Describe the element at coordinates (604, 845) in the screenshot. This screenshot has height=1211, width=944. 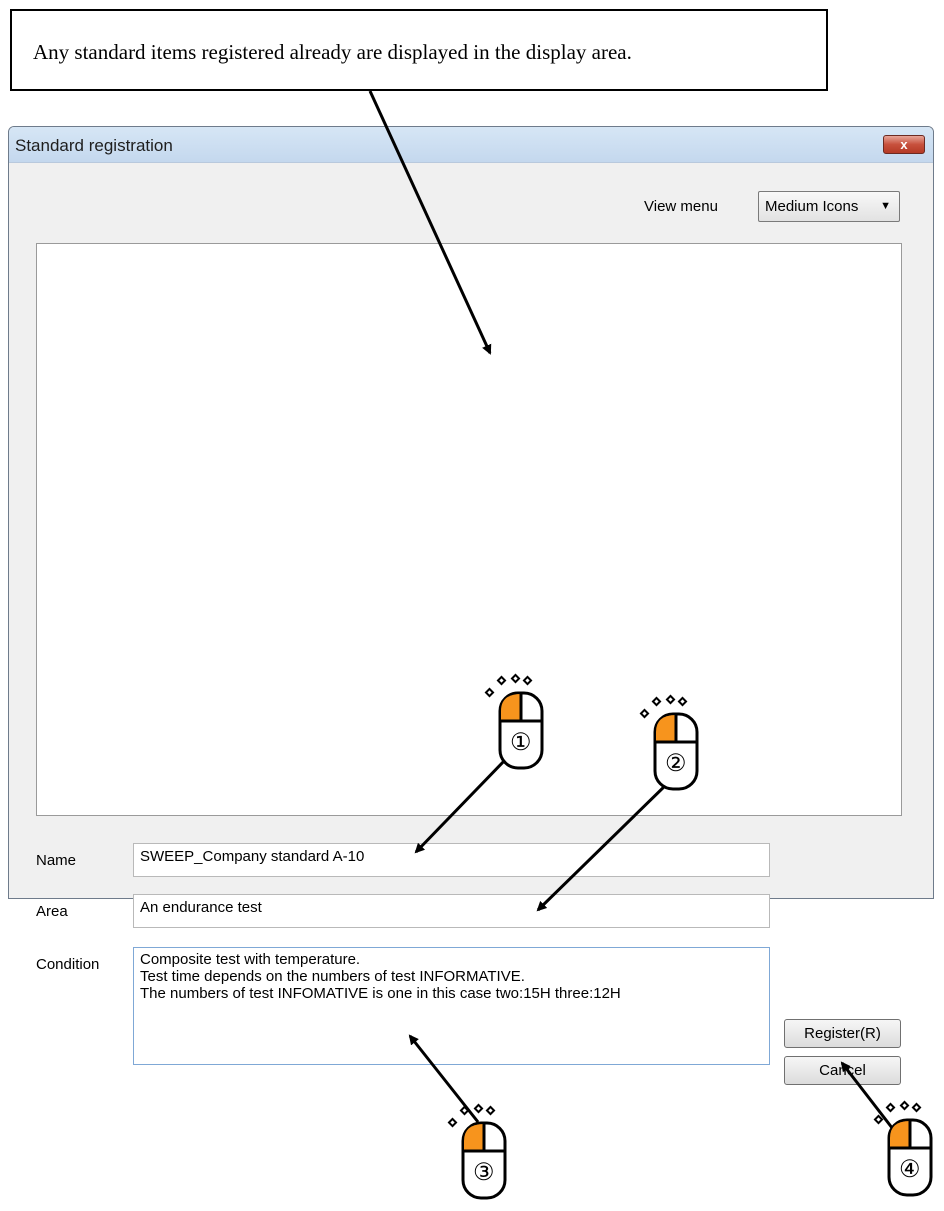
I see `marker-2-arrow` at that location.